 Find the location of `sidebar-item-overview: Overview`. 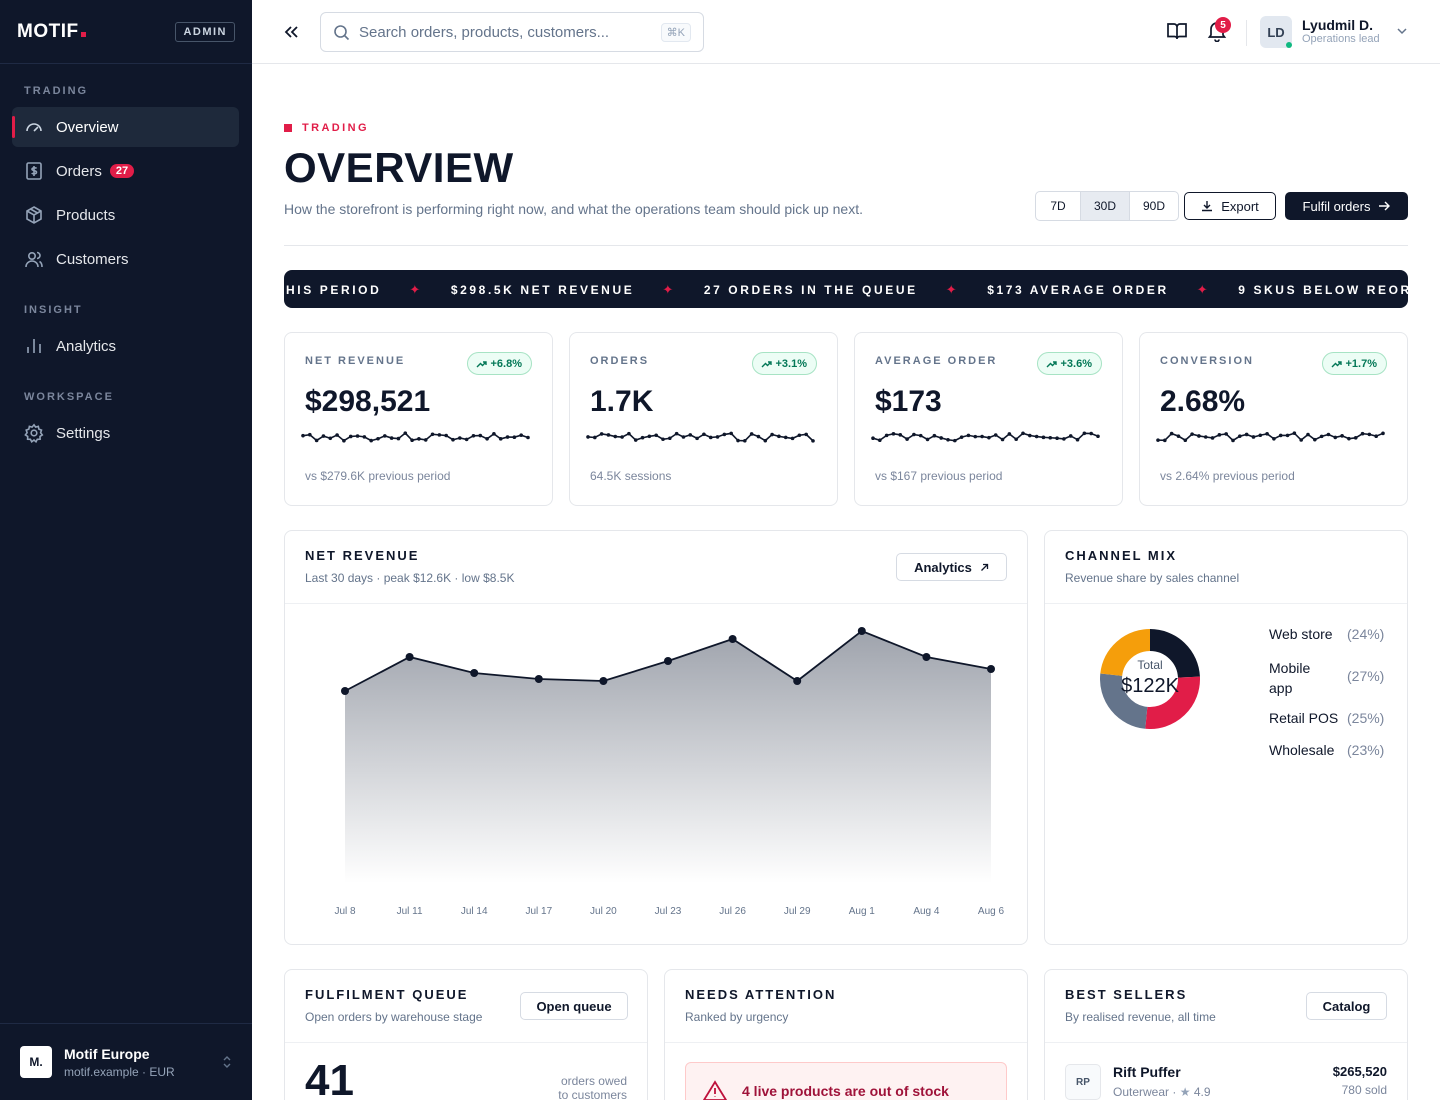

sidebar-item-overview: Overview is located at coordinates (125, 127).